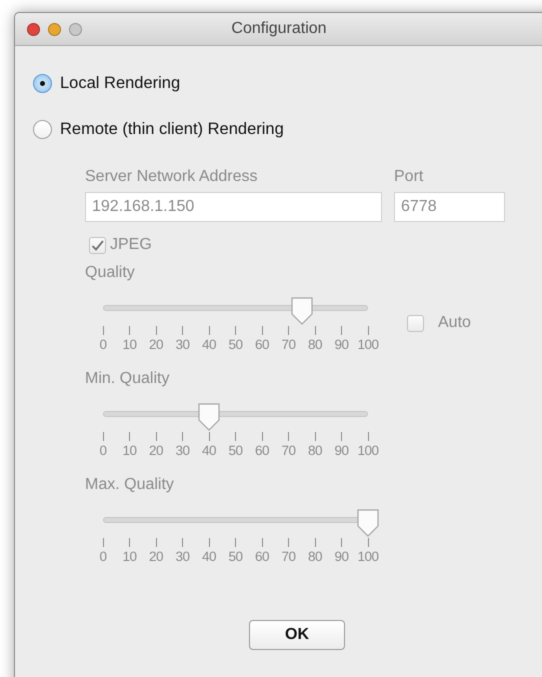 This screenshot has width=542, height=677. I want to click on slider-label: Quality, so click(110, 273).